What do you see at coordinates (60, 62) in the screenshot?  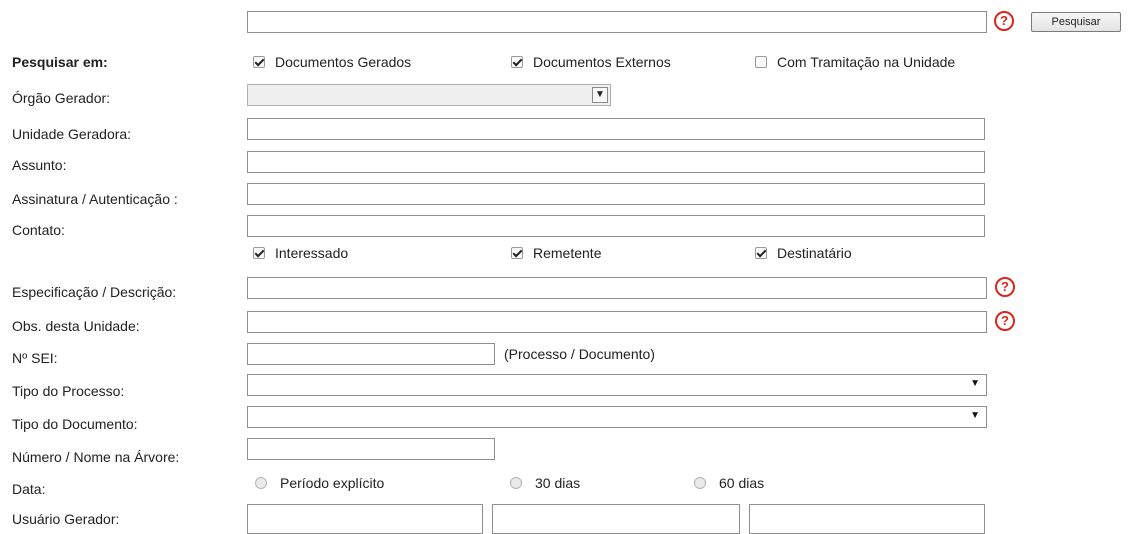 I see `search-scope-label: Pesquisar em:` at bounding box center [60, 62].